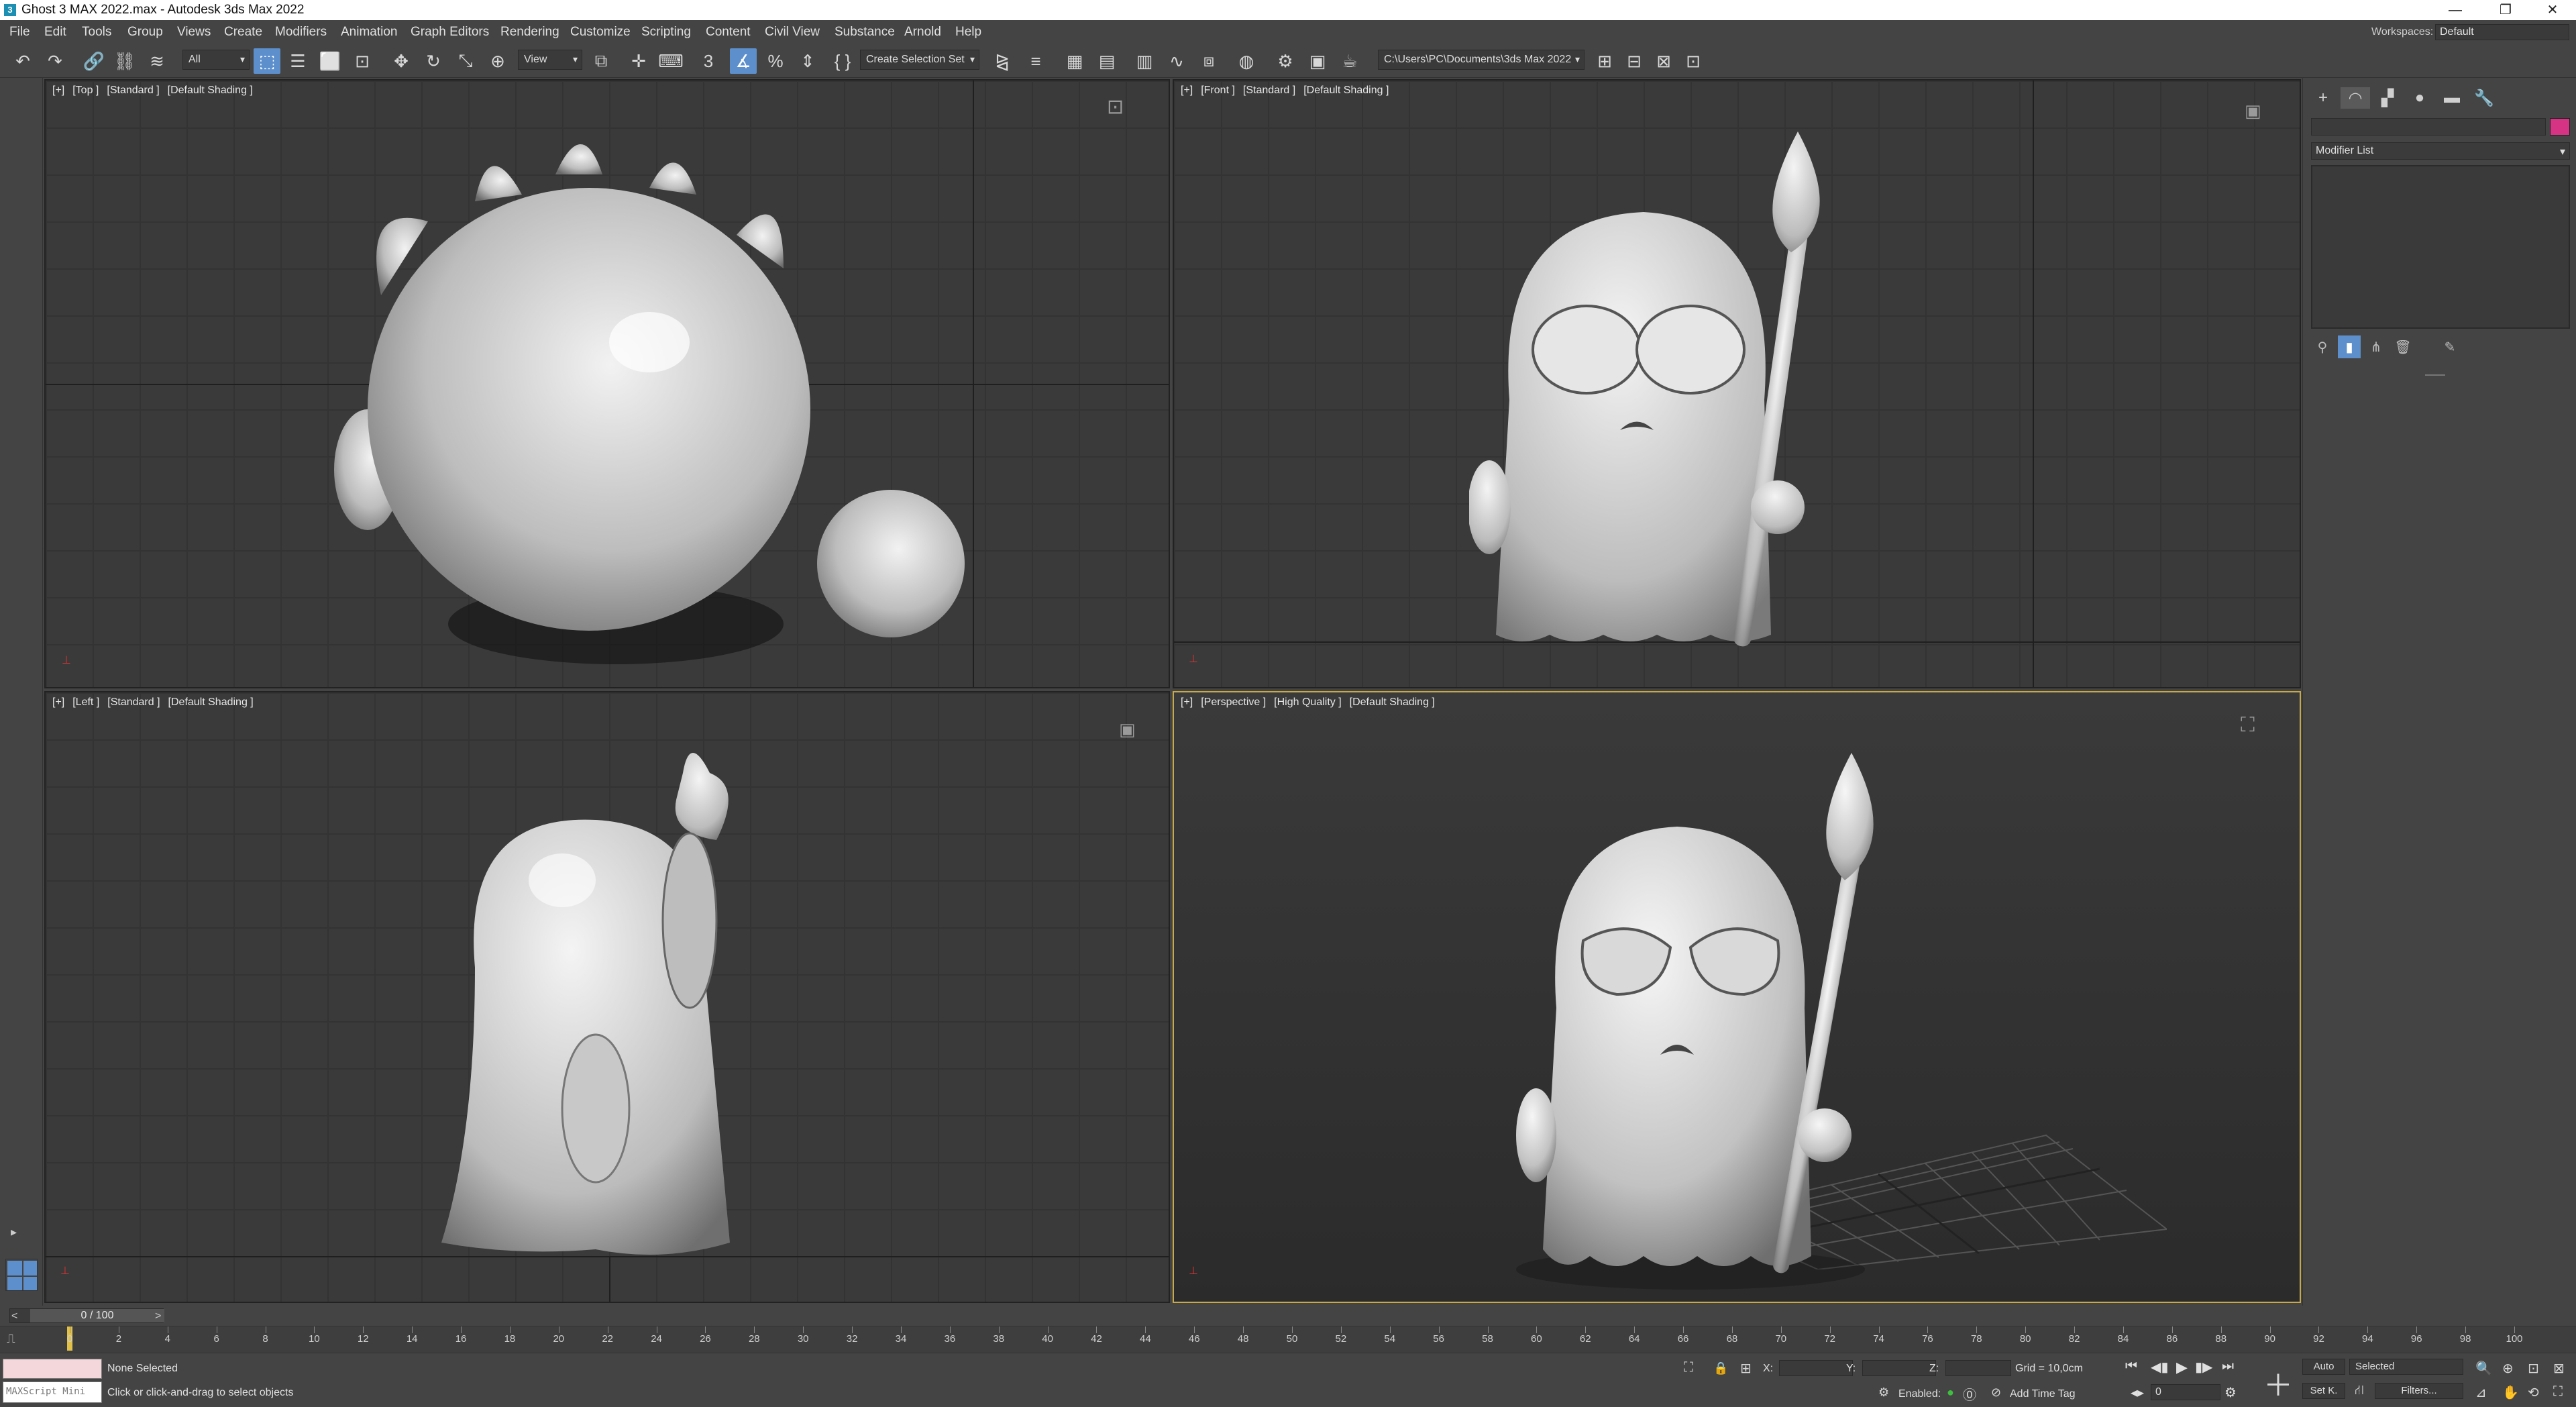 This screenshot has width=2576, height=1407. I want to click on snaps-toggle-icon: 3, so click(708, 61).